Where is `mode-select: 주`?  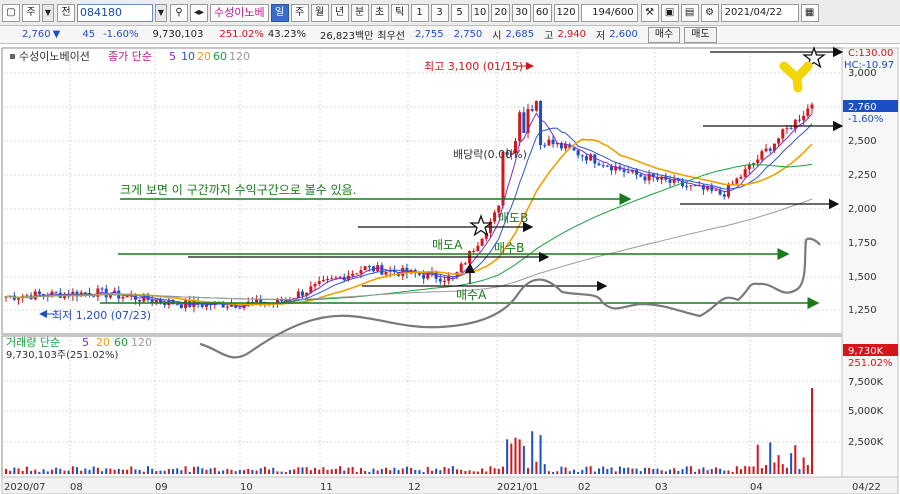
mode-select: 주 is located at coordinates (31, 12).